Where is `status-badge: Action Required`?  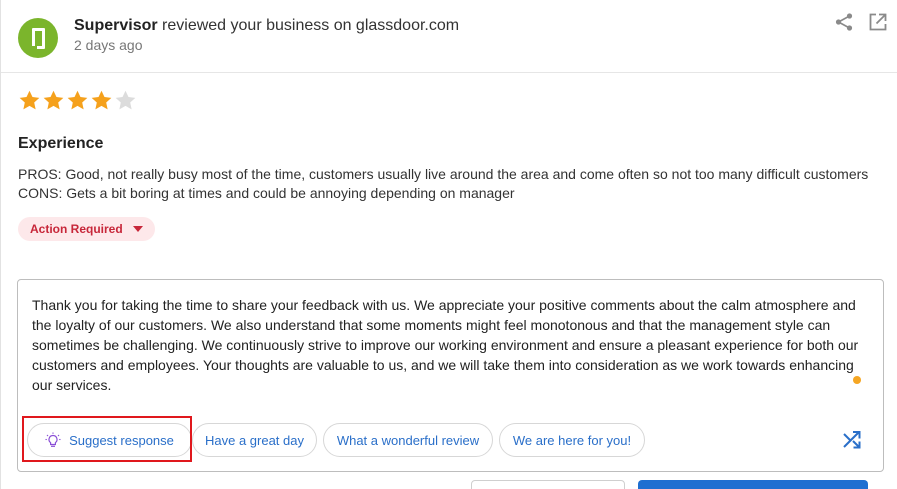 status-badge: Action Required is located at coordinates (86, 229).